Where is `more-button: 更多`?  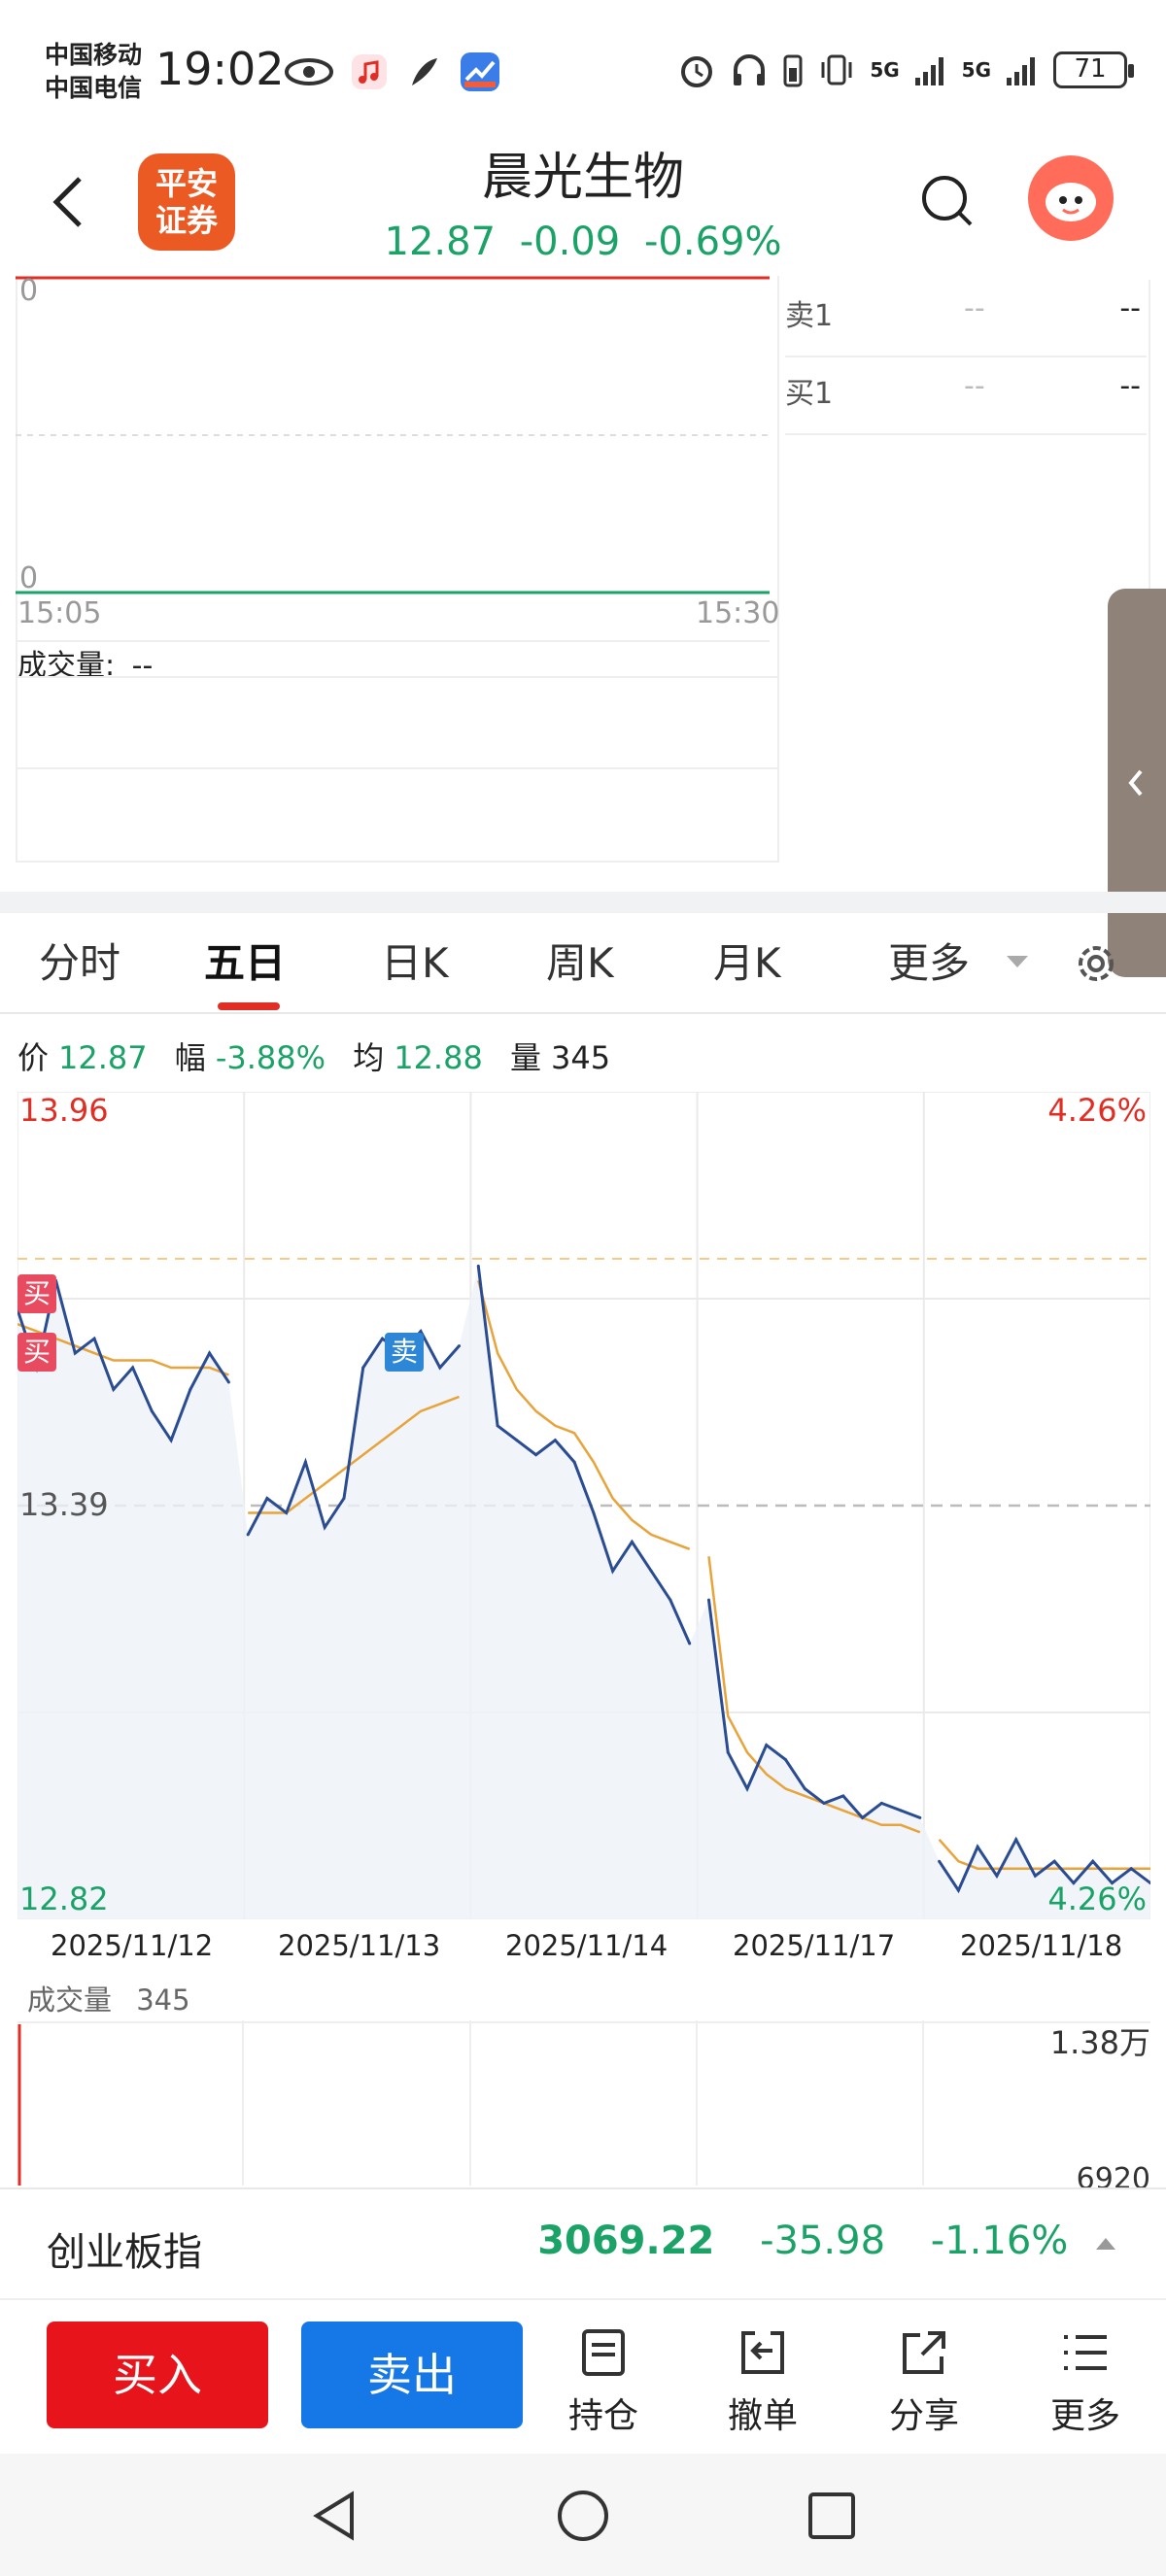 more-button: 更多 is located at coordinates (1085, 2382).